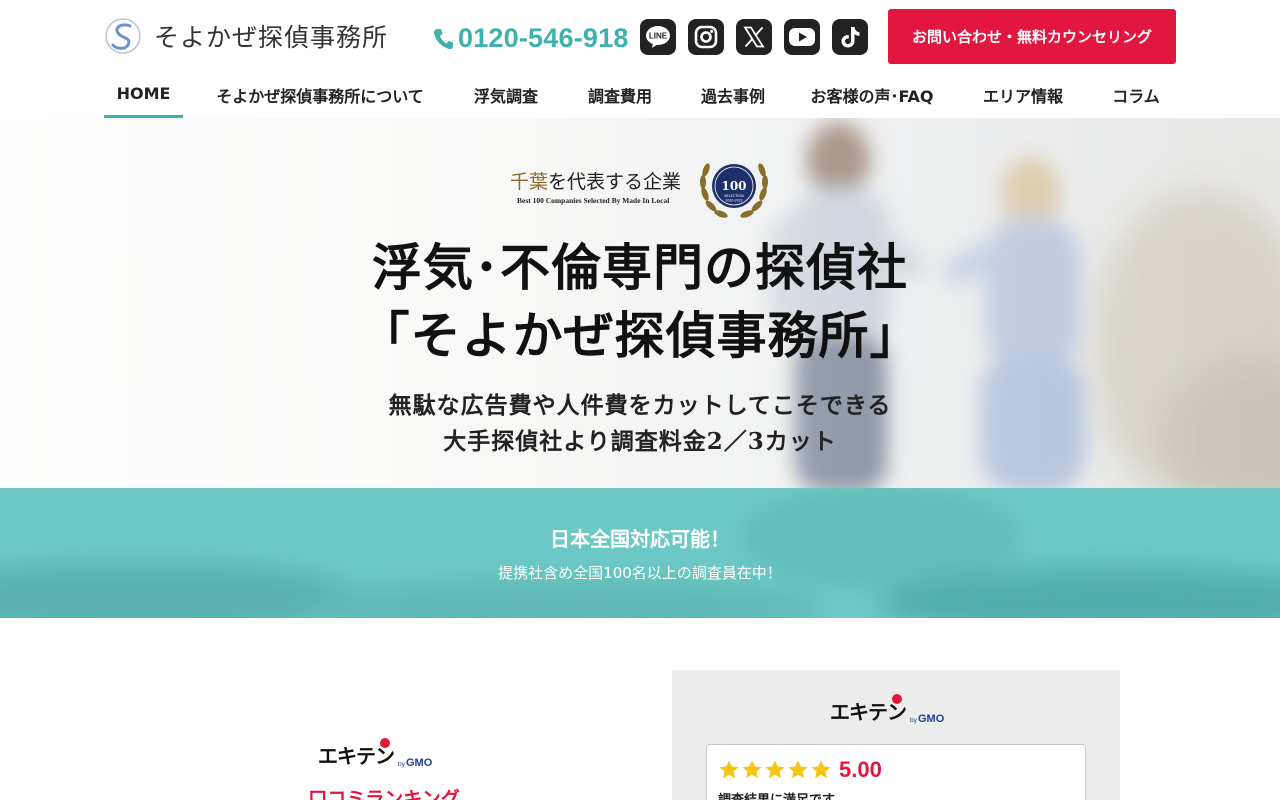 The width and height of the screenshot is (1280, 800). Describe the element at coordinates (733, 186) in the screenshot. I see `laurel-number: 100` at that location.